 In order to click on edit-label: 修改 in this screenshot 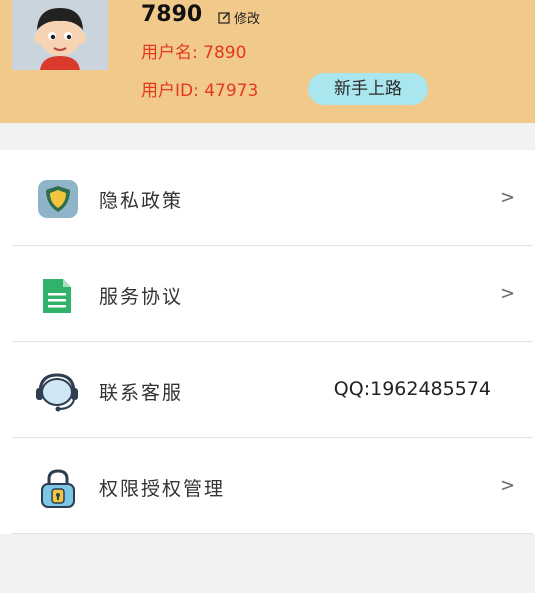, I will do `click(247, 19)`.